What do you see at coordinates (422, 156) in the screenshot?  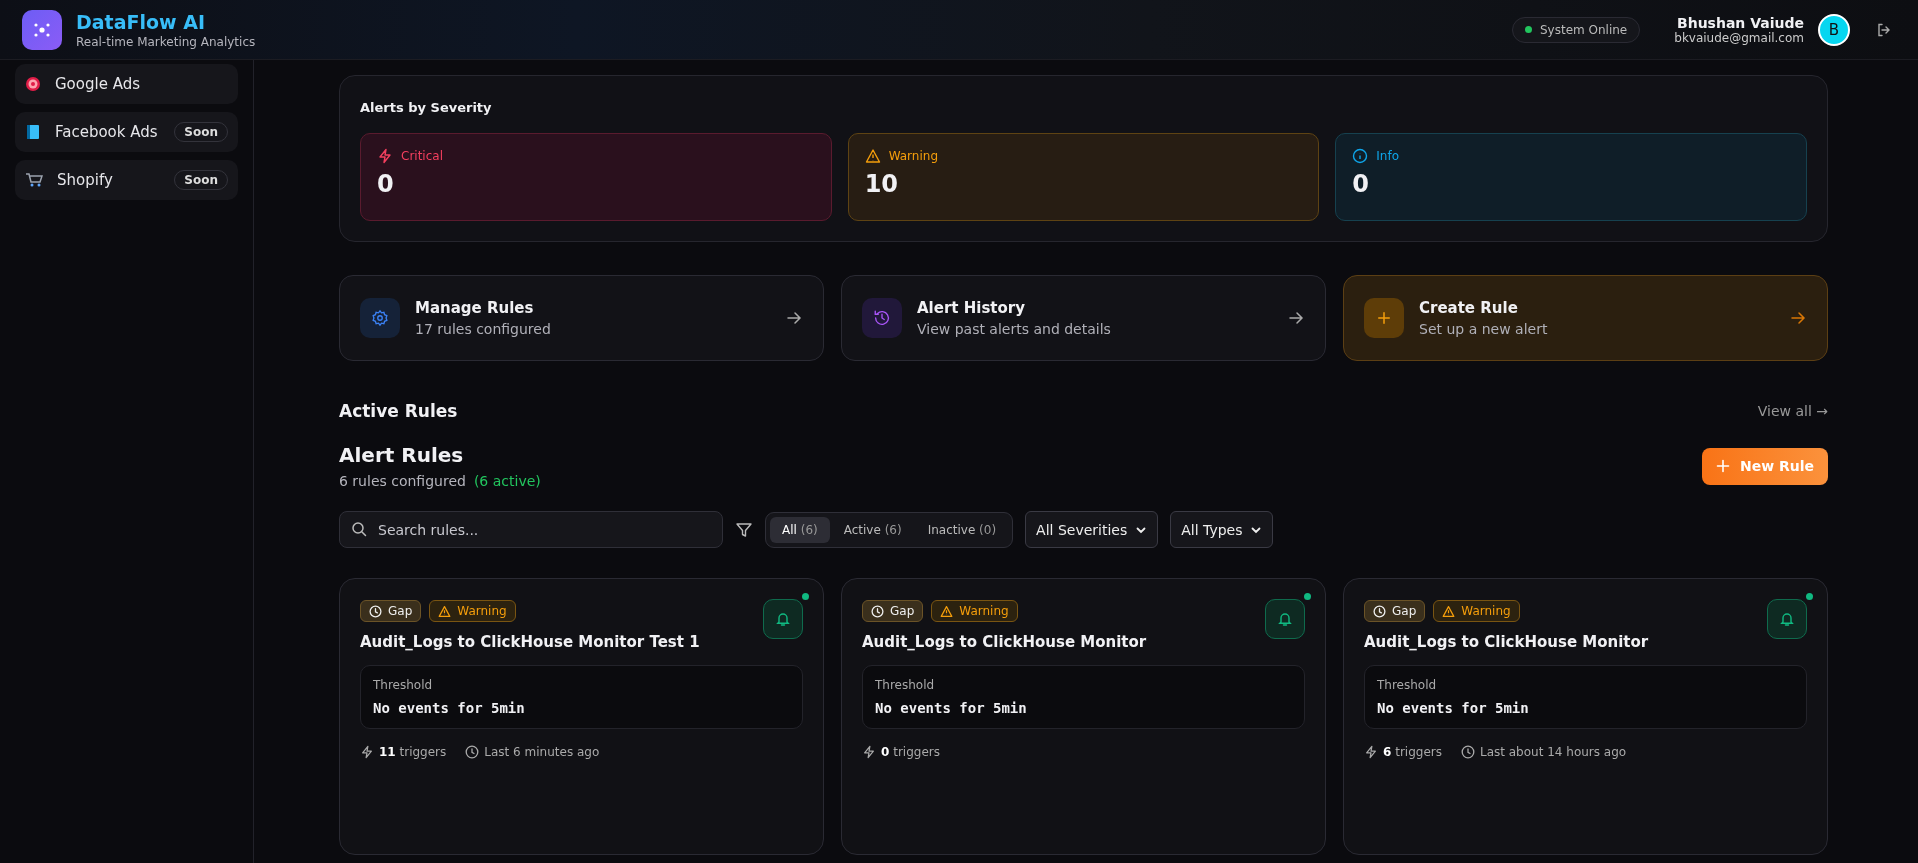 I see `severity-label: Critical` at bounding box center [422, 156].